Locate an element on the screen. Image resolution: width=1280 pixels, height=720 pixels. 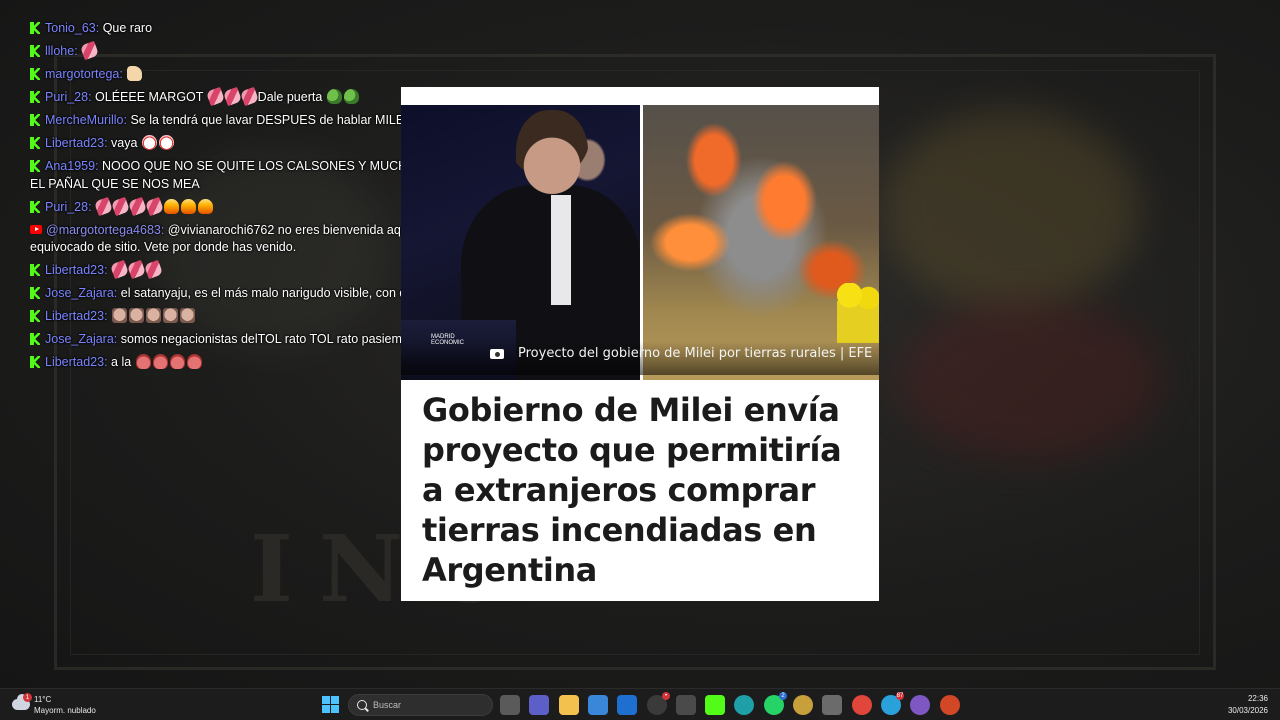
file-explorer-icon is located at coordinates (569, 705).